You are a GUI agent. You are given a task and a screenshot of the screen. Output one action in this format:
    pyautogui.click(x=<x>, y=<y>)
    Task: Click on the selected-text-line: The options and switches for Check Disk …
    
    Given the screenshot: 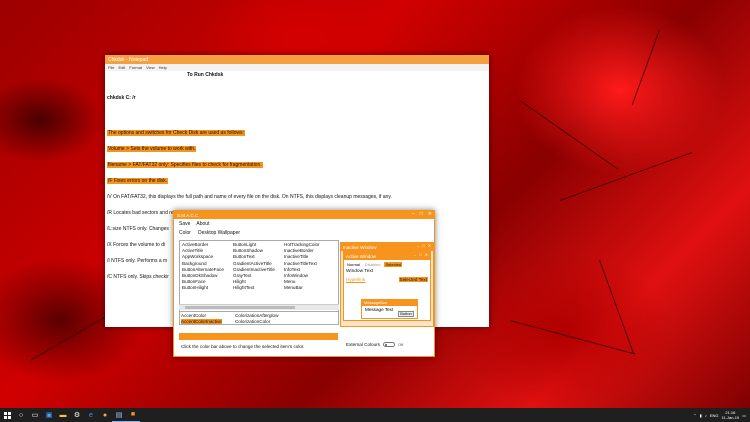 What is the action you would take?
    pyautogui.click(x=176, y=133)
    